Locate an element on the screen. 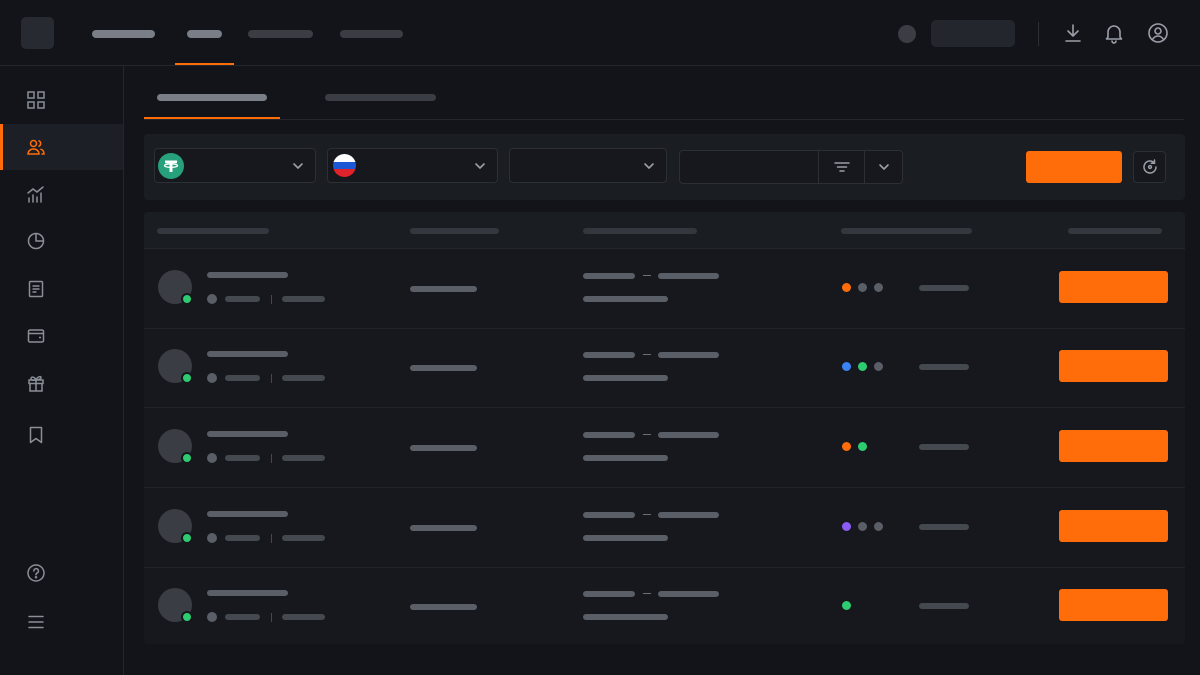 Image resolution: width=1200 pixels, height=675 pixels. online-status-dot is located at coordinates (187, 378).